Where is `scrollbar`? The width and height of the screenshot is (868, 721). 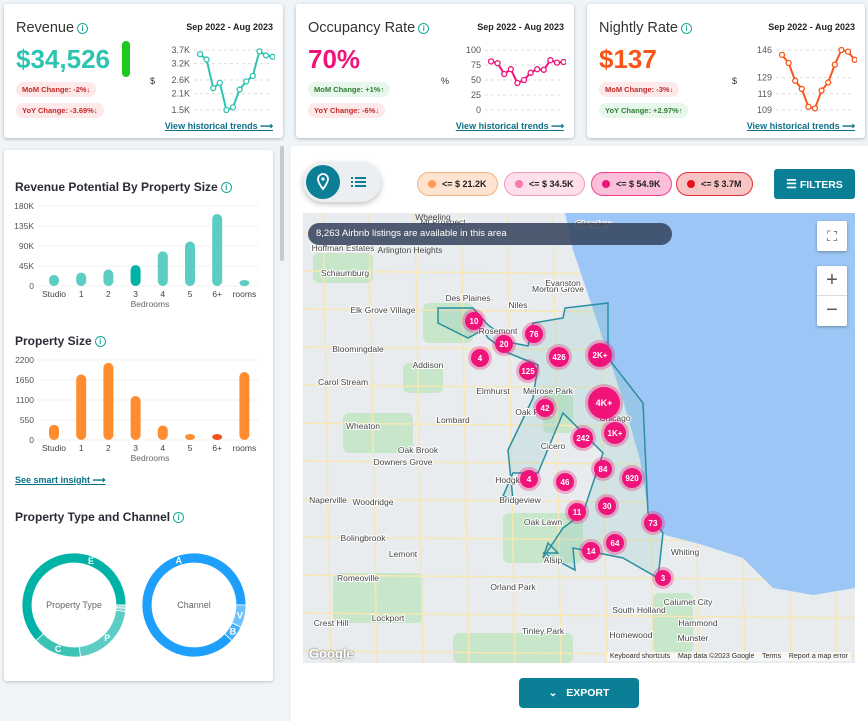
scrollbar is located at coordinates (282, 203).